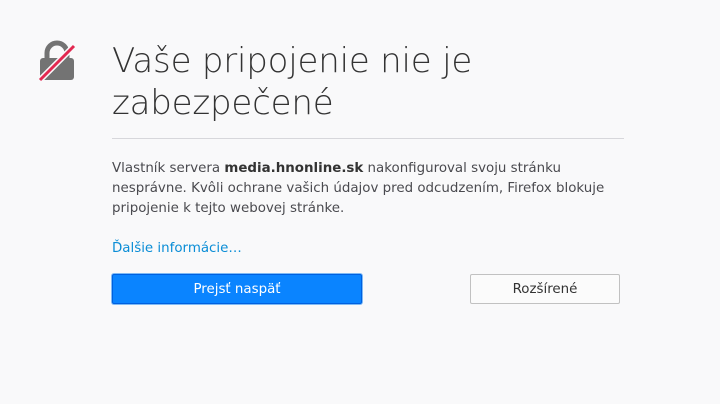 The height and width of the screenshot is (404, 720). What do you see at coordinates (237, 289) in the screenshot?
I see `go-back-button: Prejsť naspäť` at bounding box center [237, 289].